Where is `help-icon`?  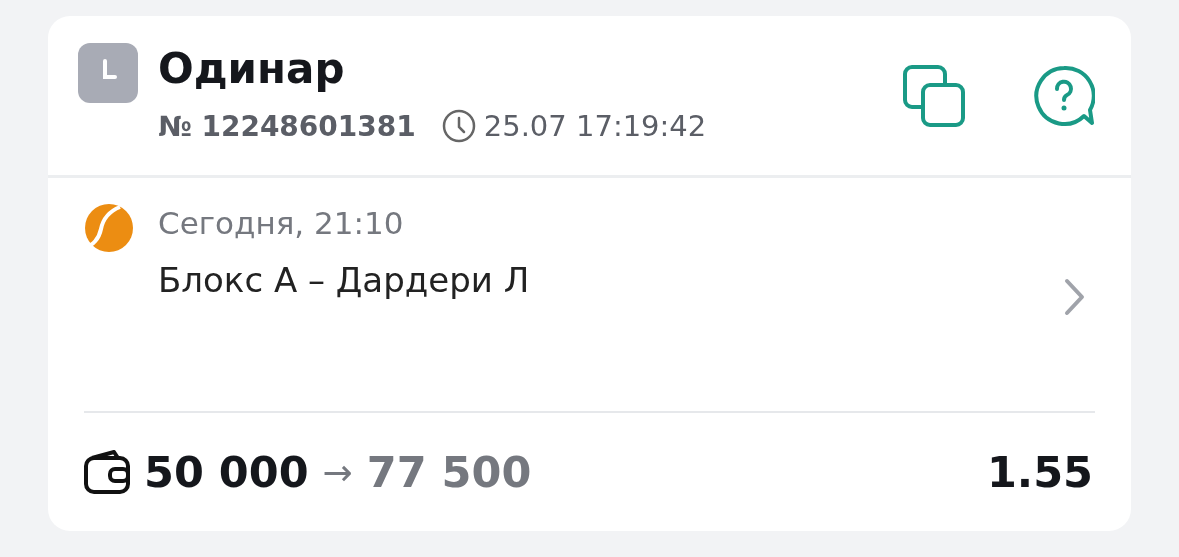 help-icon is located at coordinates (1064, 96).